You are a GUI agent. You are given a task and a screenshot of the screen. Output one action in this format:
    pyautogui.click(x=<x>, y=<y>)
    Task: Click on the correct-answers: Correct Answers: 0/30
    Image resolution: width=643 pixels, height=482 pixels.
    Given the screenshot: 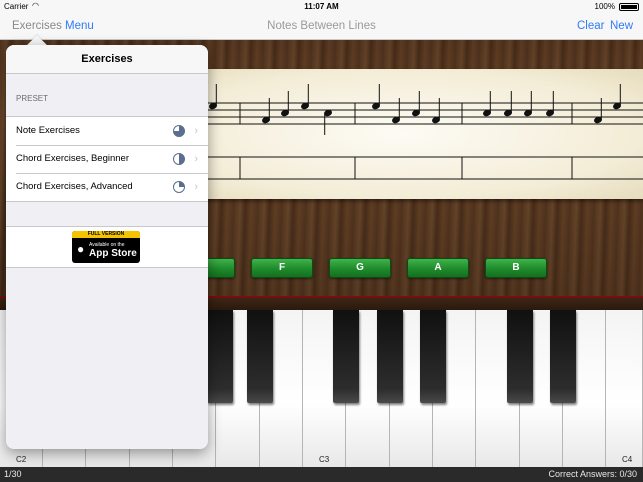 What is the action you would take?
    pyautogui.click(x=592, y=474)
    